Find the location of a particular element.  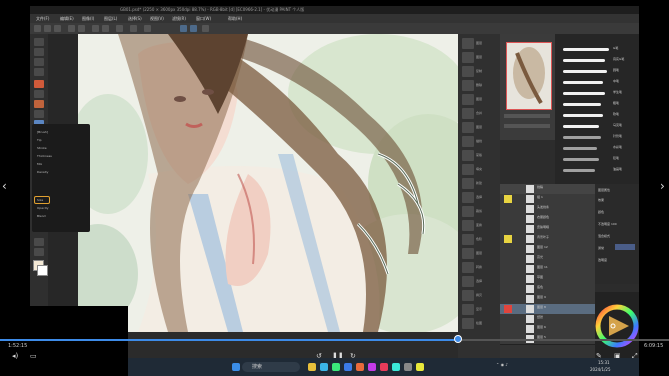

select-tool-icon is located at coordinates (39, 62).